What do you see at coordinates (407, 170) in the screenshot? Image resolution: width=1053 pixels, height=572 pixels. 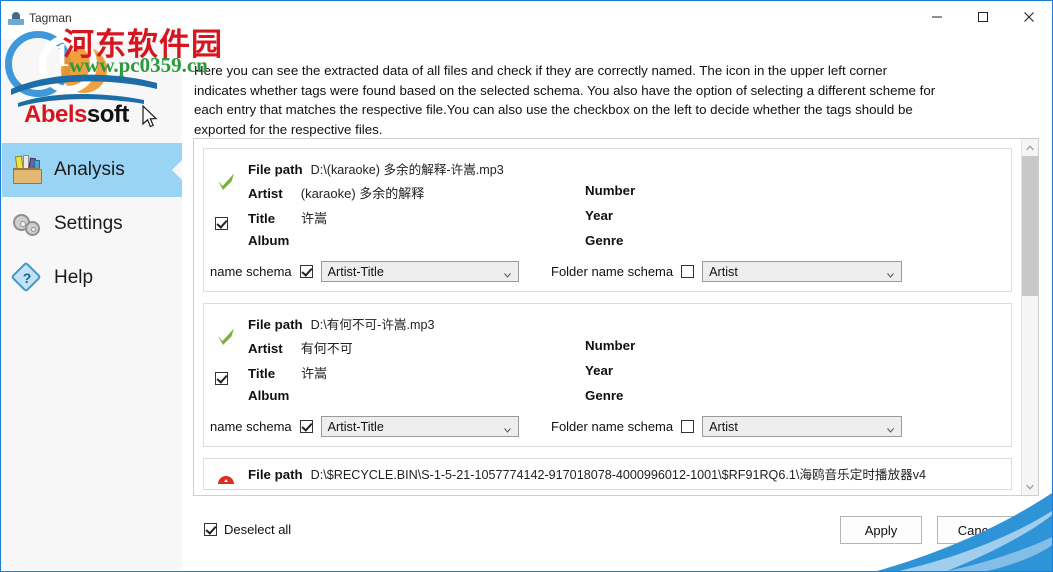 I see `value-file-path: D:\(karaoke) 多余的解释-许嵩.mp3` at bounding box center [407, 170].